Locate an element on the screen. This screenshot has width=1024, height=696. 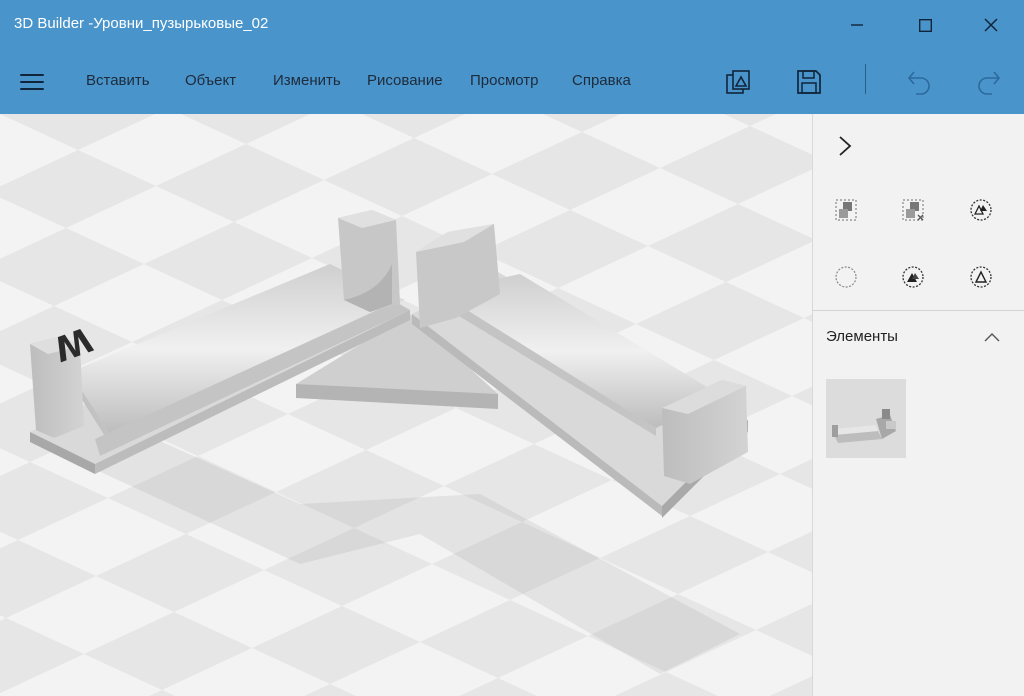
select-all-icon is located at coordinates (846, 210).